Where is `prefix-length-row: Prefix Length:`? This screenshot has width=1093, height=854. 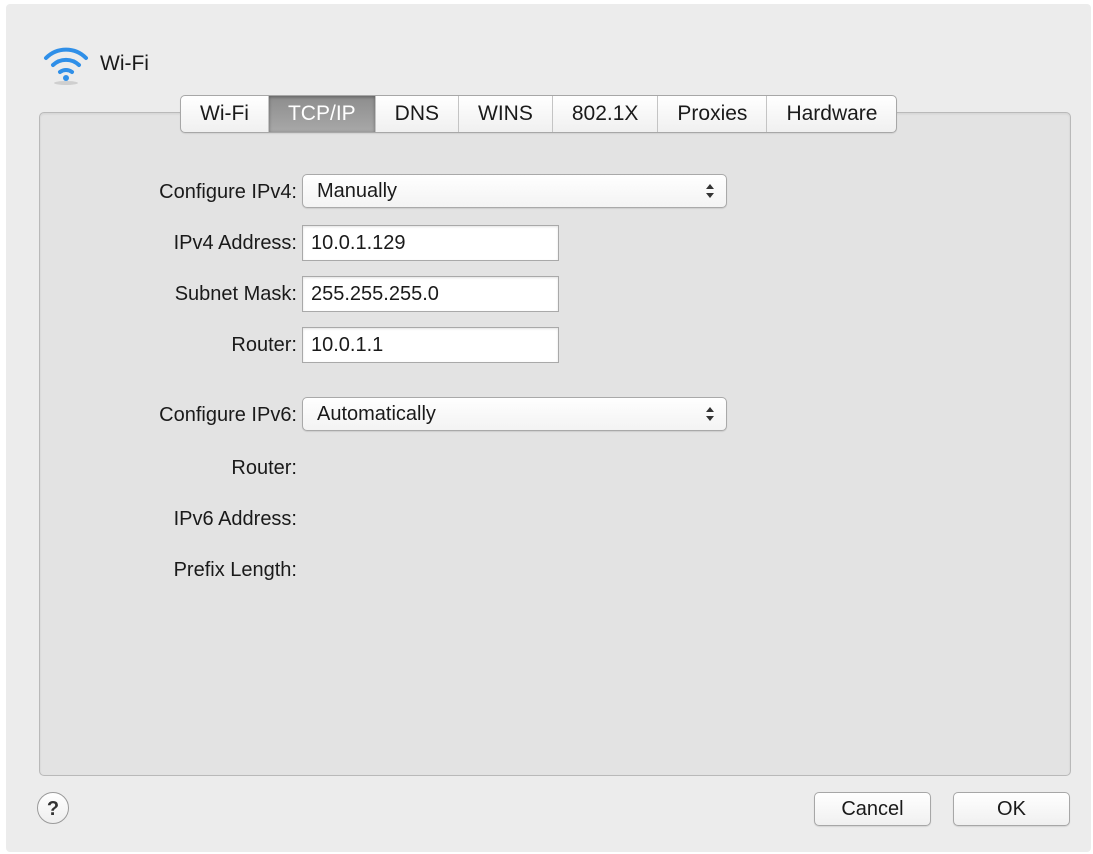 prefix-length-row: Prefix Length: is located at coordinates (554, 570).